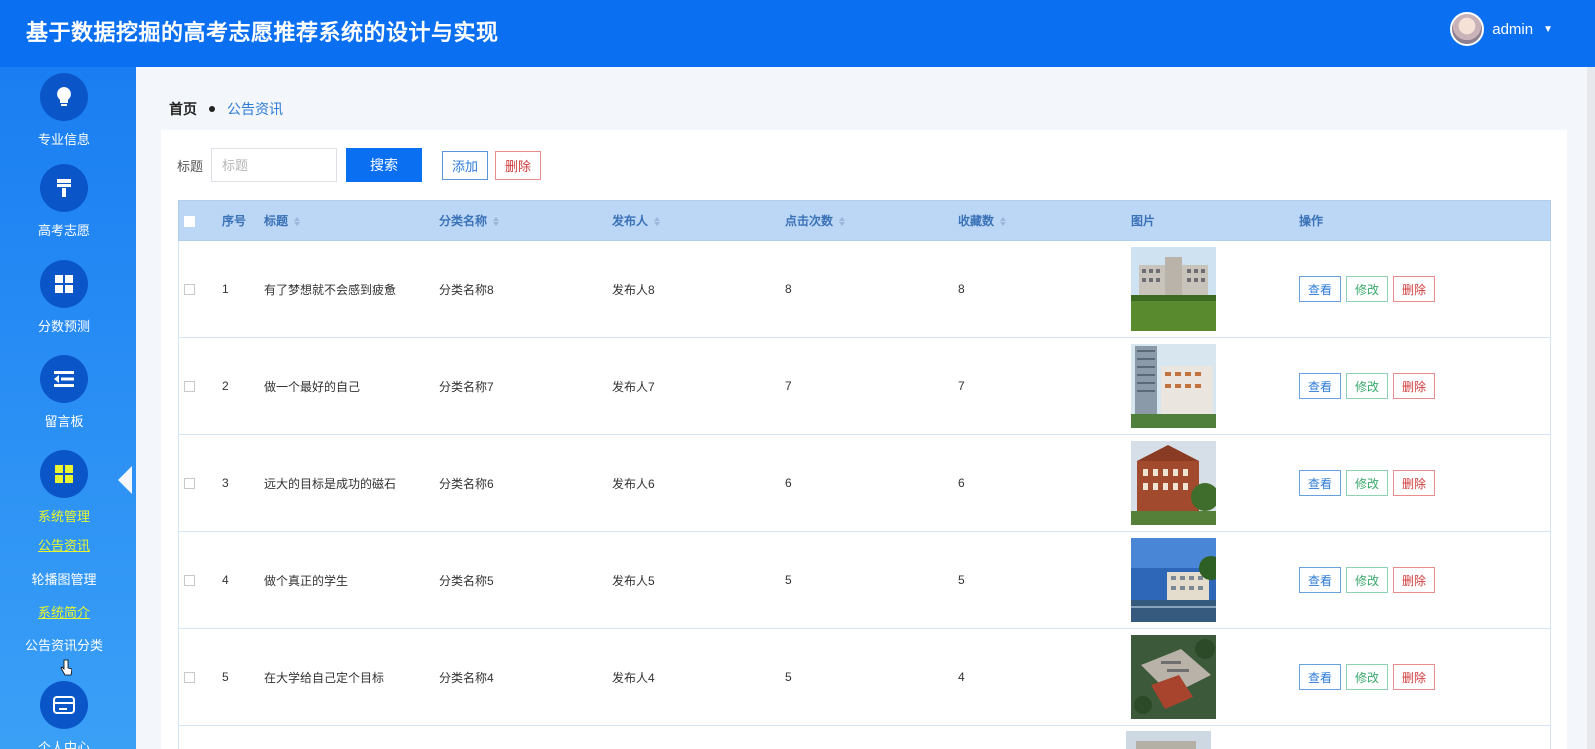  I want to click on column-header-title: 标题, so click(351, 220).